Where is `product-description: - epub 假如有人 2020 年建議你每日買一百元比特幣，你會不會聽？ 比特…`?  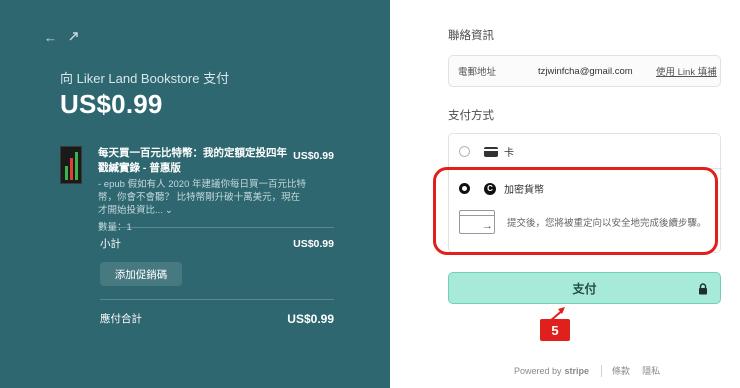 product-description: - epub 假如有人 2020 年建議你每日買一百元比特幣，你會不會聽？ 比特… is located at coordinates (203, 197).